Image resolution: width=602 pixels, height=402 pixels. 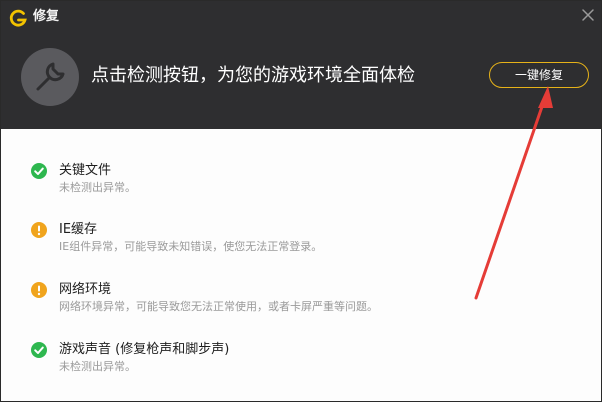 I want to click on one-click-fix-button: 一键修复, so click(x=539, y=75).